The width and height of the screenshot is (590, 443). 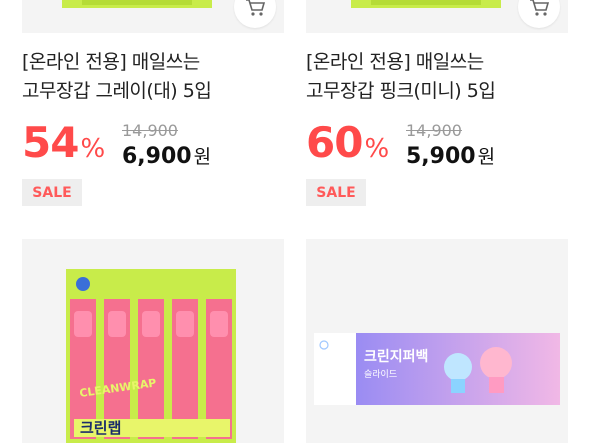 I want to click on original-price-1: 14,900, so click(x=150, y=130).